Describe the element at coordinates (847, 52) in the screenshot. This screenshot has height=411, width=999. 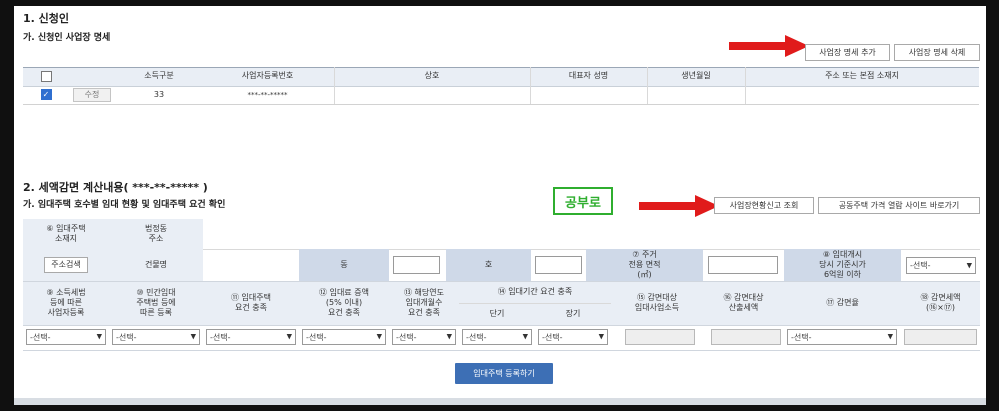
I see `add-workplace-button: 사업장 명세 추가` at that location.